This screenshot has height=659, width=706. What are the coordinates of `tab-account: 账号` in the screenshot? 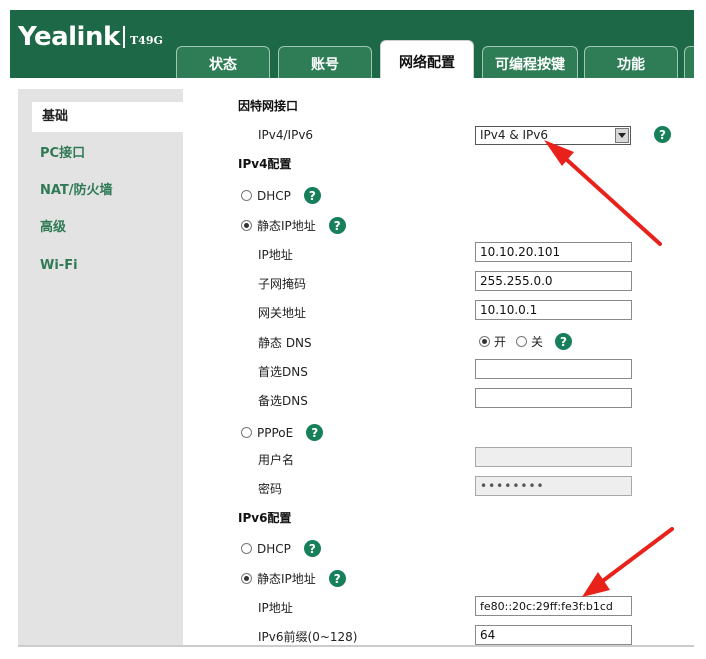 It's located at (325, 62).